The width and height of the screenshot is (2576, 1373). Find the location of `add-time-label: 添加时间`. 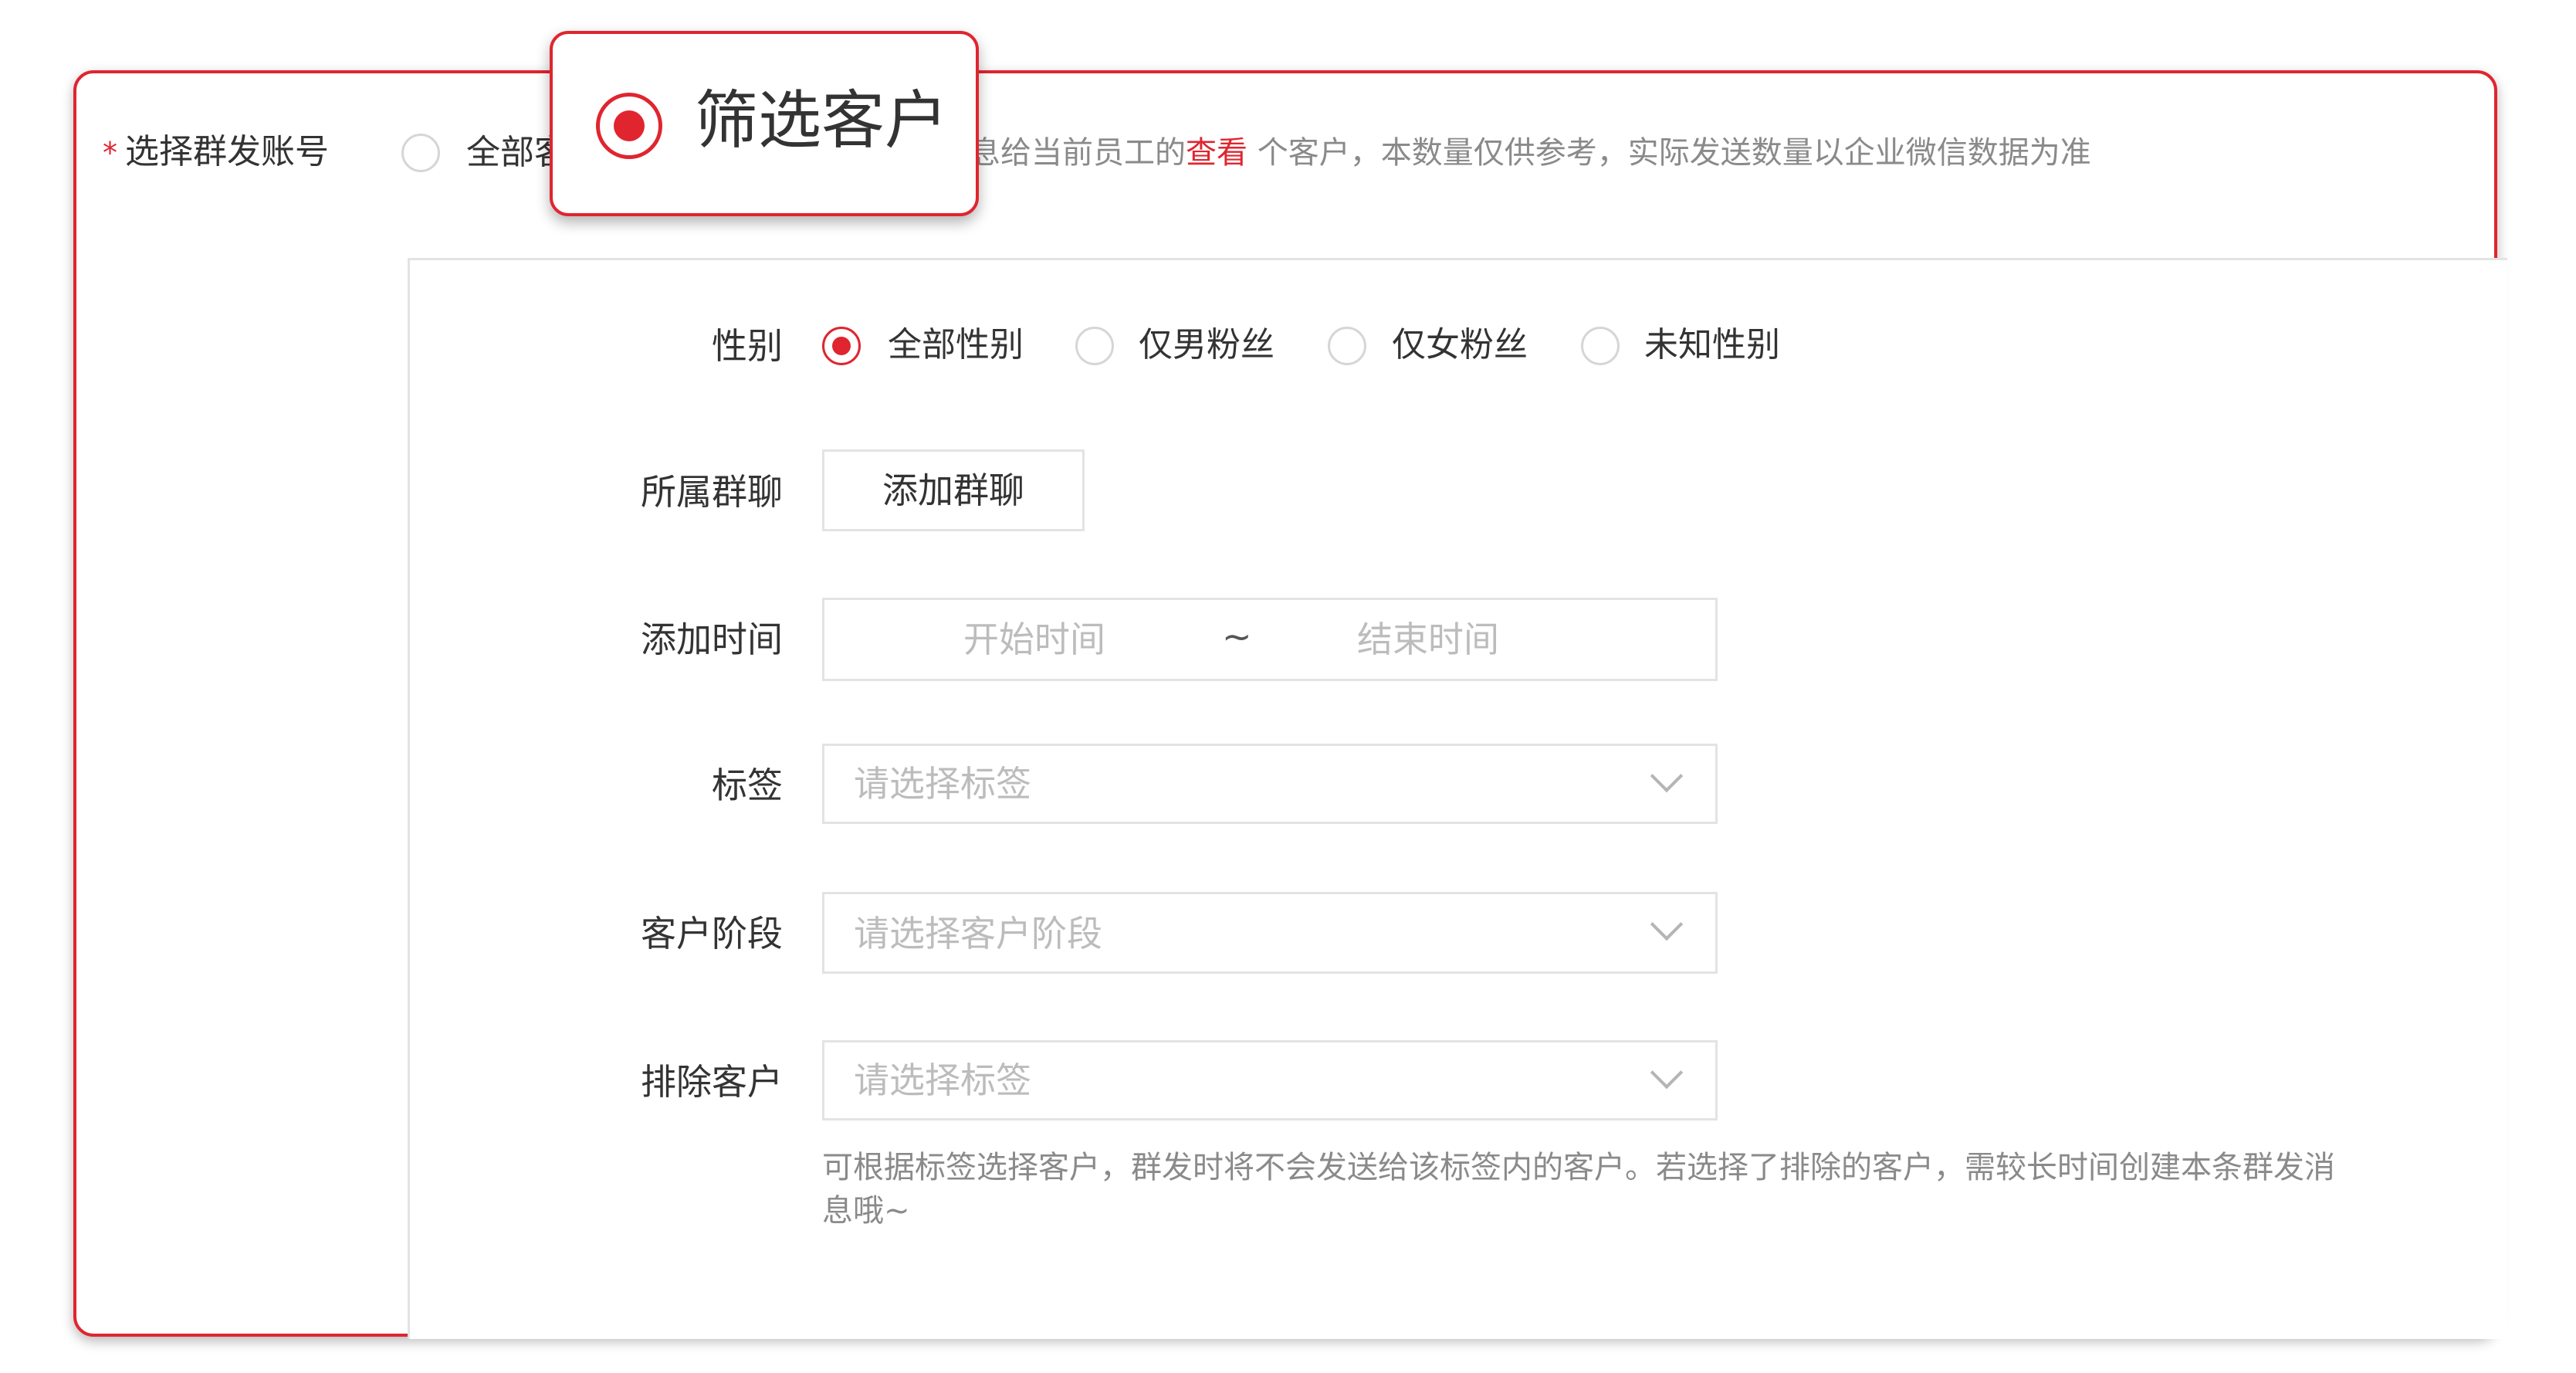

add-time-label: 添加时间 is located at coordinates (712, 639).